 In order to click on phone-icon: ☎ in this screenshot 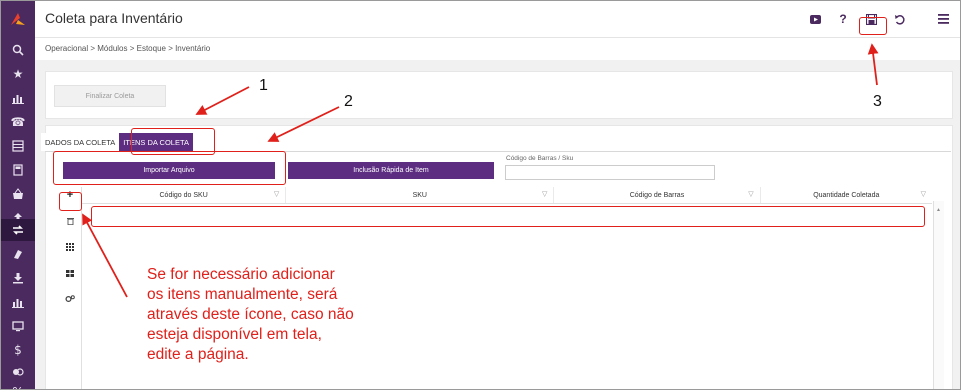, I will do `click(18, 122)`.